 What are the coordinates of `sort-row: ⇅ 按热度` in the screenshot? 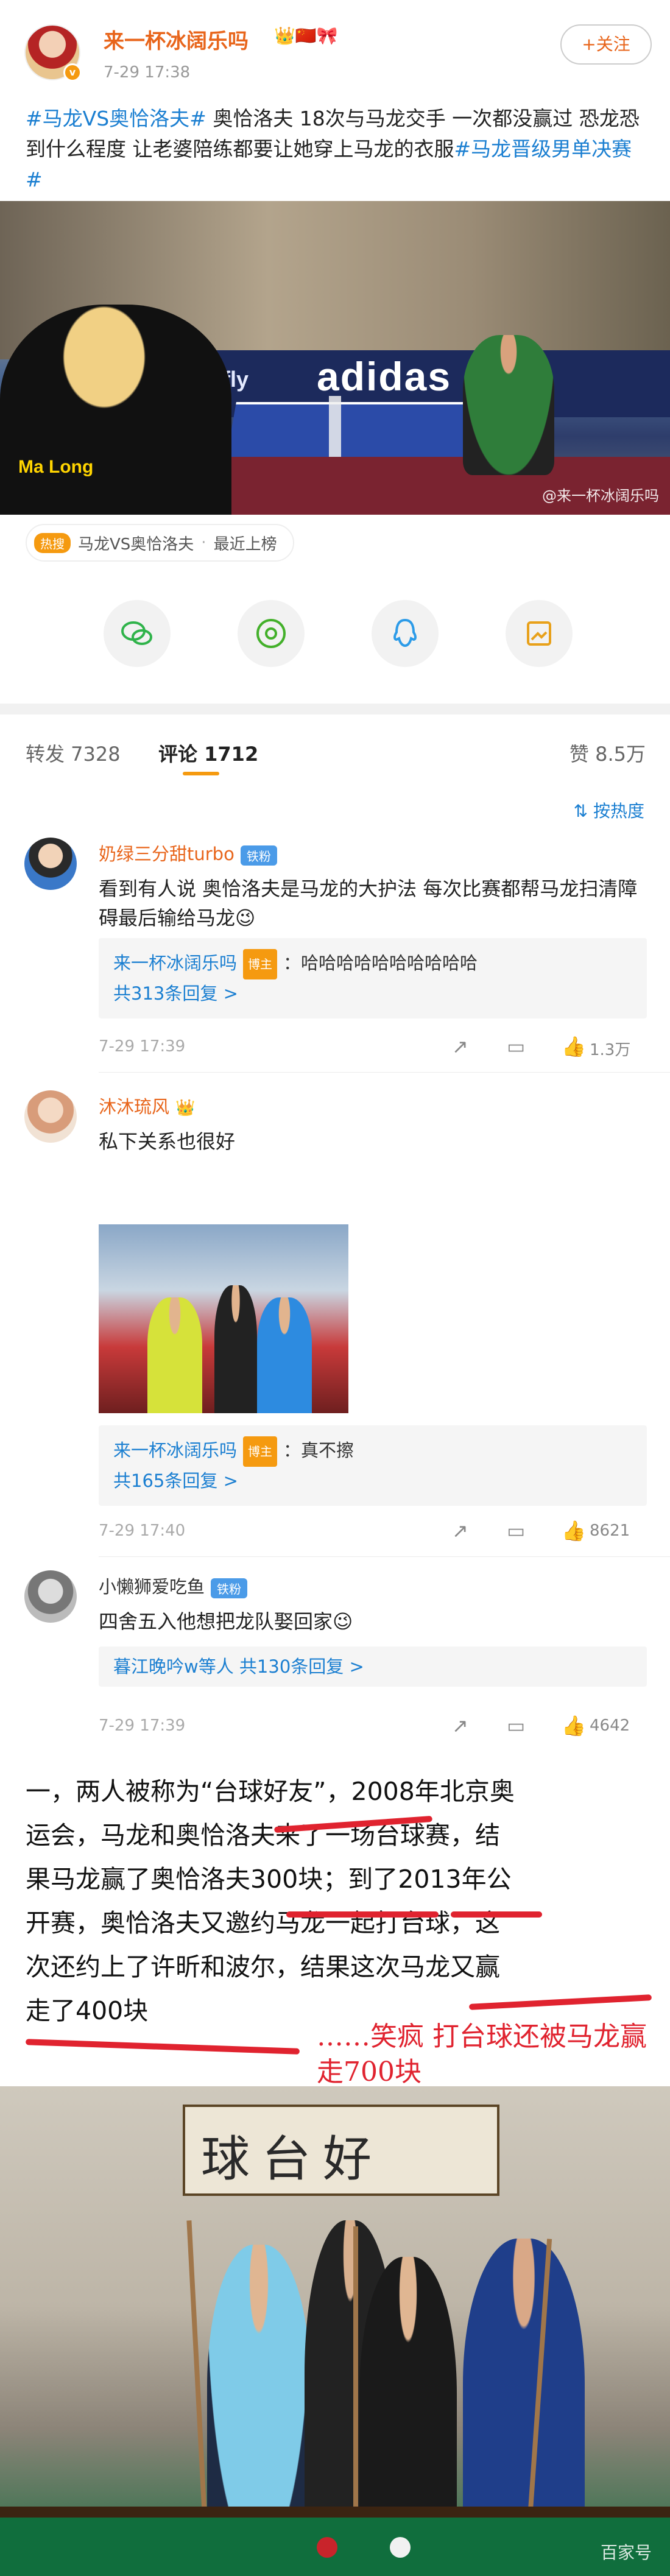 It's located at (335, 810).